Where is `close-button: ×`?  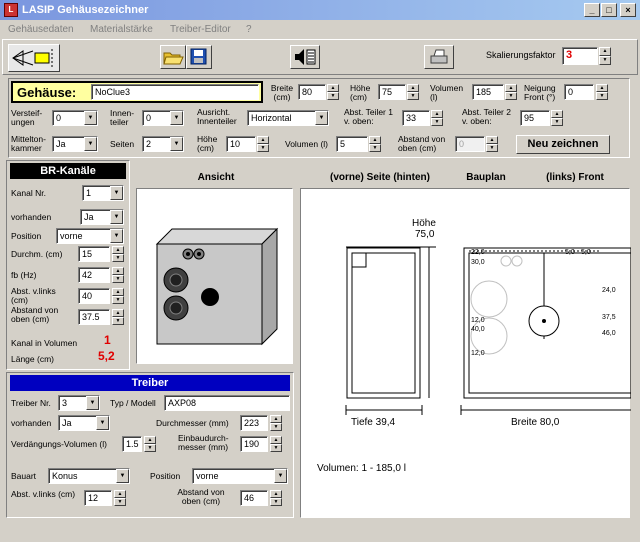 close-button: × is located at coordinates (628, 10).